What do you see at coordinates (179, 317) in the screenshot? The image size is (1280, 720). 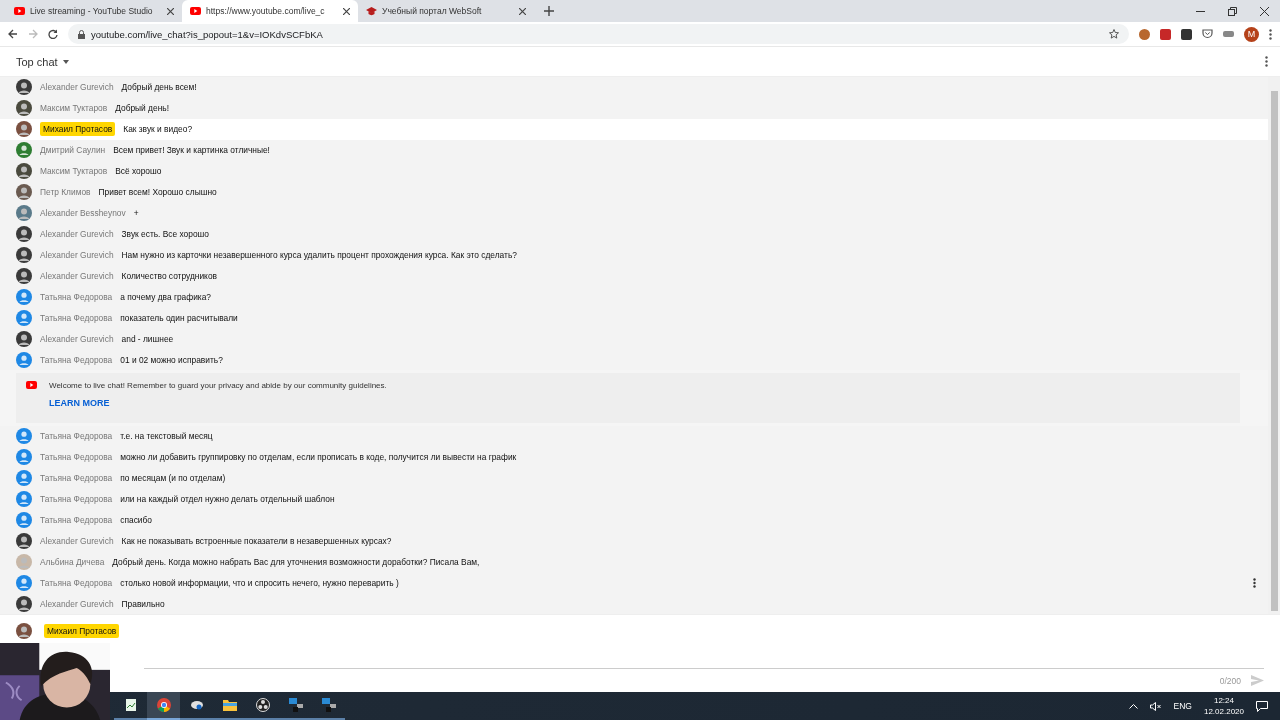 I see `message-text: показатель один расчитывали` at bounding box center [179, 317].